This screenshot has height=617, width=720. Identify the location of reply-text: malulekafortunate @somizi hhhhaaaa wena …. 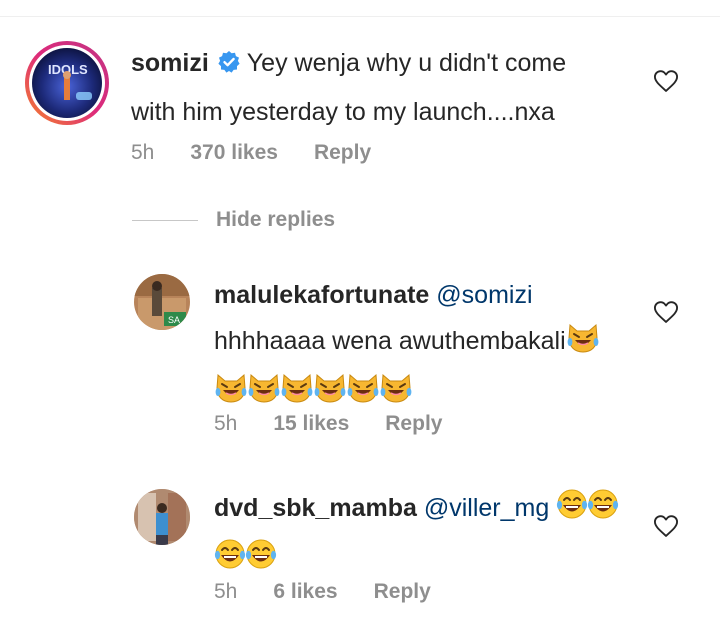
(424, 345).